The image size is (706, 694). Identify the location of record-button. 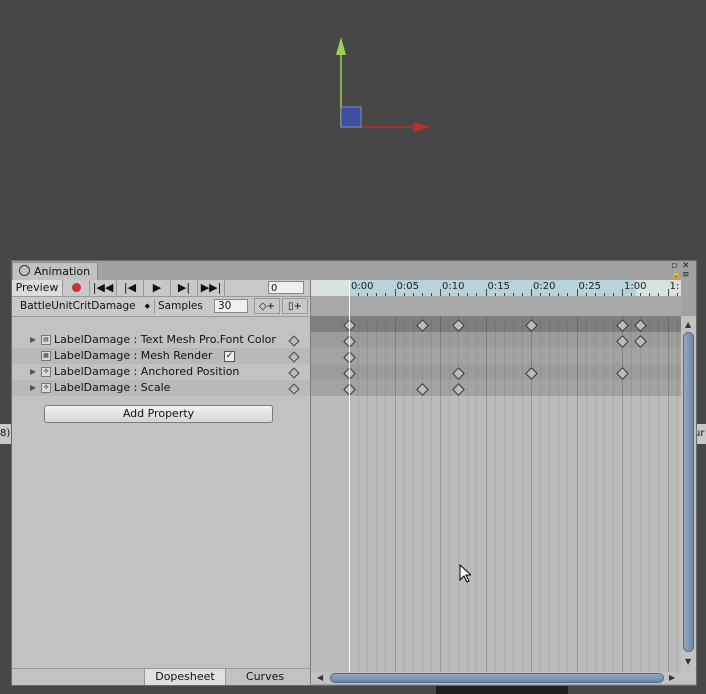
(76, 288).